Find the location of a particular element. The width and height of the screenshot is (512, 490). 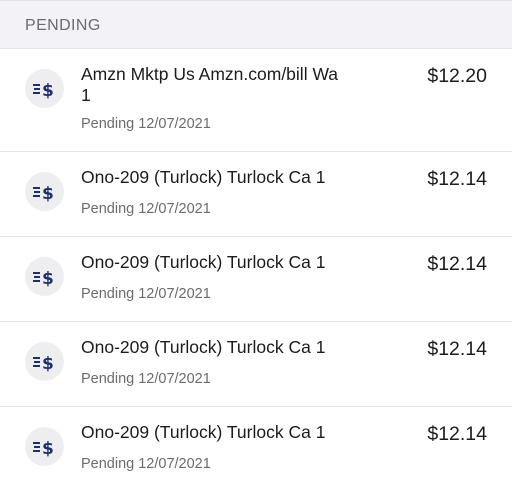

transaction-description: Amzn Mktp Us Amzn.com/bill Wa 1 is located at coordinates (210, 84).